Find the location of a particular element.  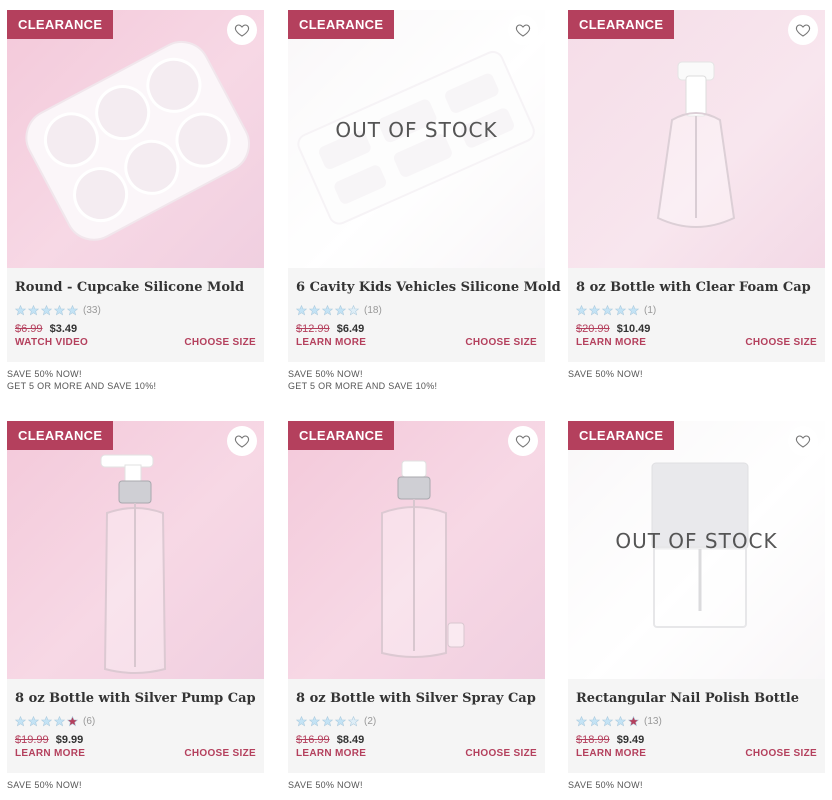

price: $6.99 $3.49 is located at coordinates (135, 329).